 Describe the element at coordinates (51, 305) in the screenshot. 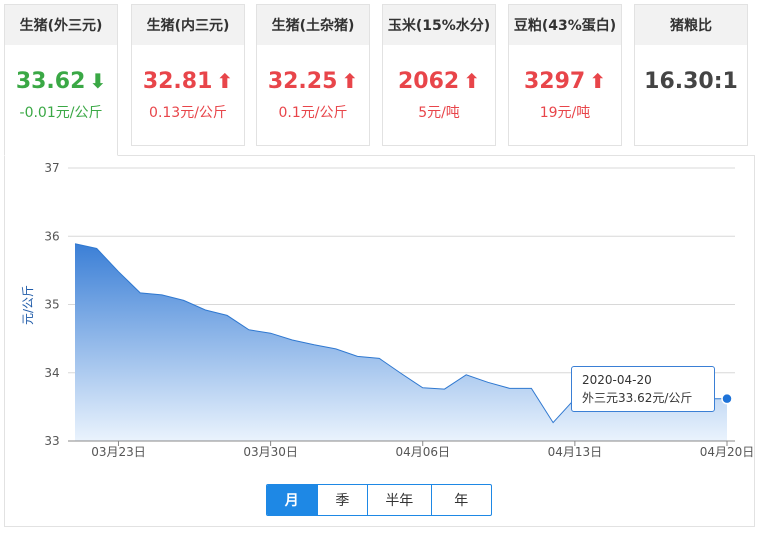

I see `y-tick-label: 35` at that location.